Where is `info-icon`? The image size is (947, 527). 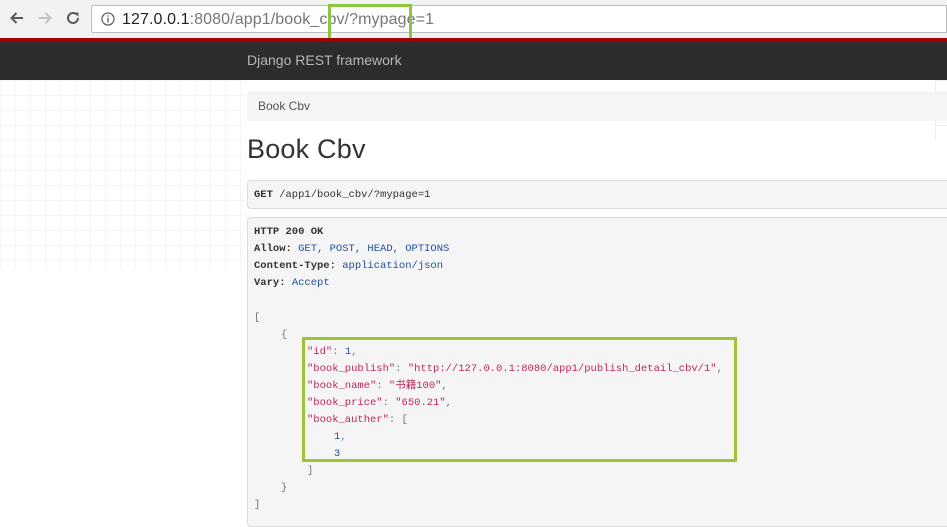
info-icon is located at coordinates (108, 19).